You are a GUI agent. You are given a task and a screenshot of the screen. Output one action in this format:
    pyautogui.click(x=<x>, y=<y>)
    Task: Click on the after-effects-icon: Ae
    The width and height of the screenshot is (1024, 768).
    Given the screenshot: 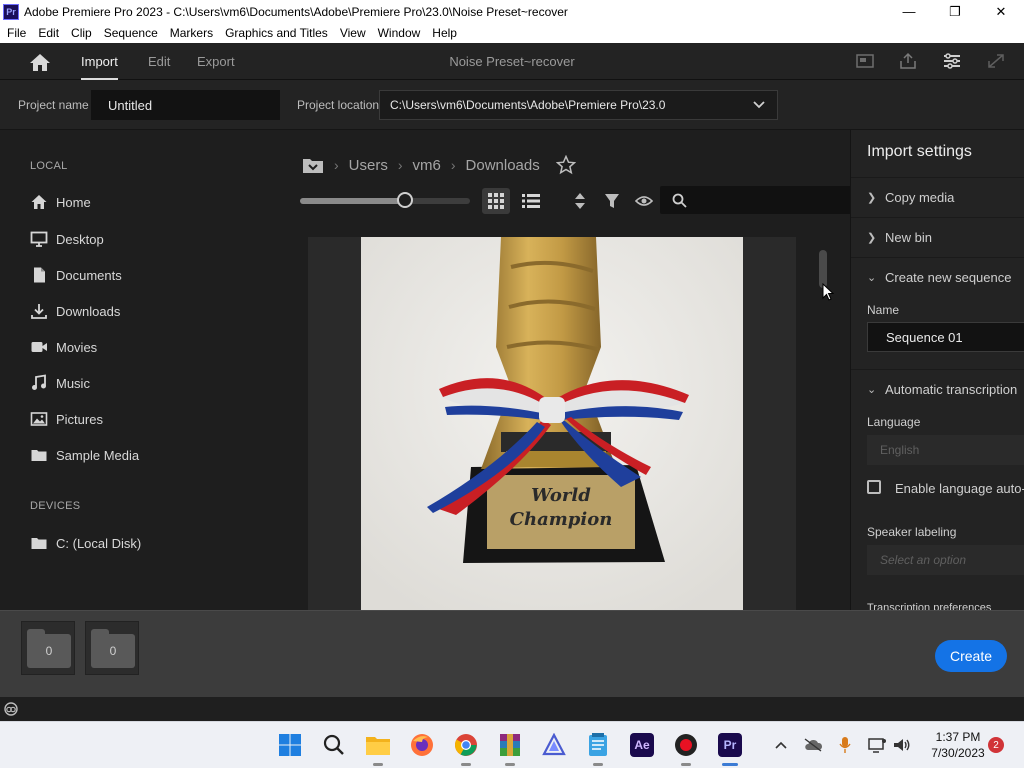 What is the action you would take?
    pyautogui.click(x=642, y=745)
    